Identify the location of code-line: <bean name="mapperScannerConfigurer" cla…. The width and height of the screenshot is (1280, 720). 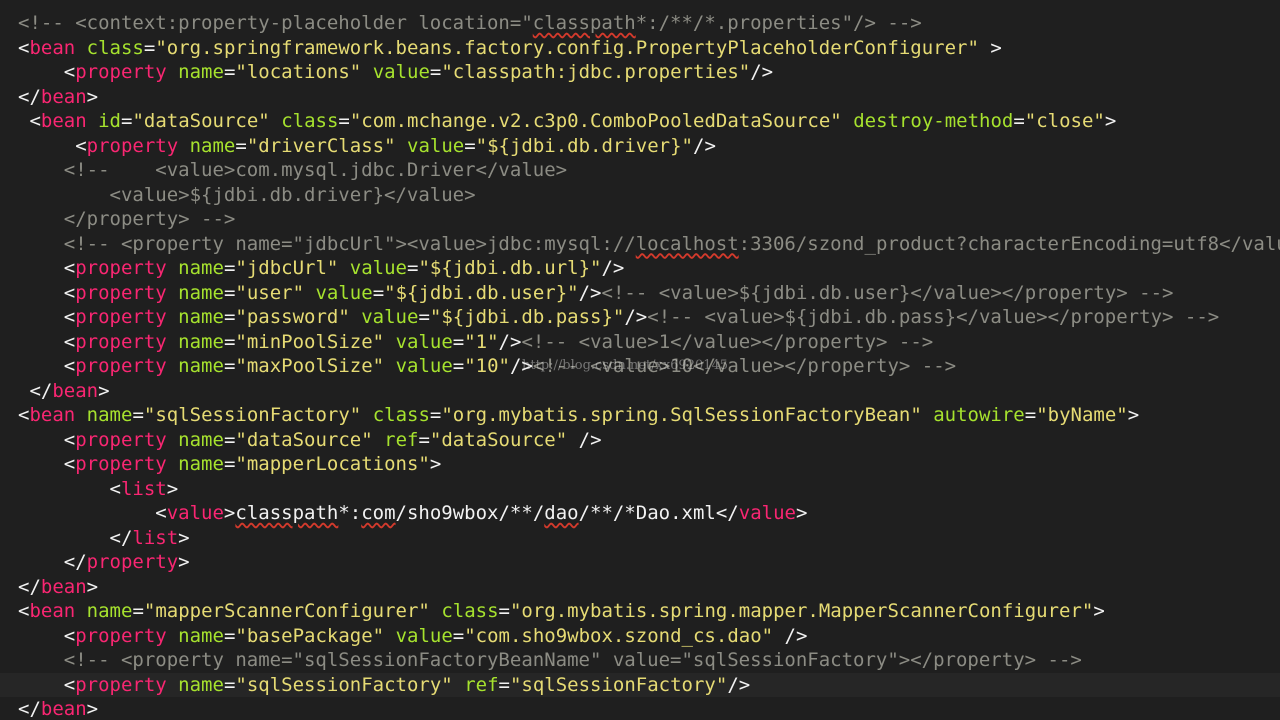
(552, 611).